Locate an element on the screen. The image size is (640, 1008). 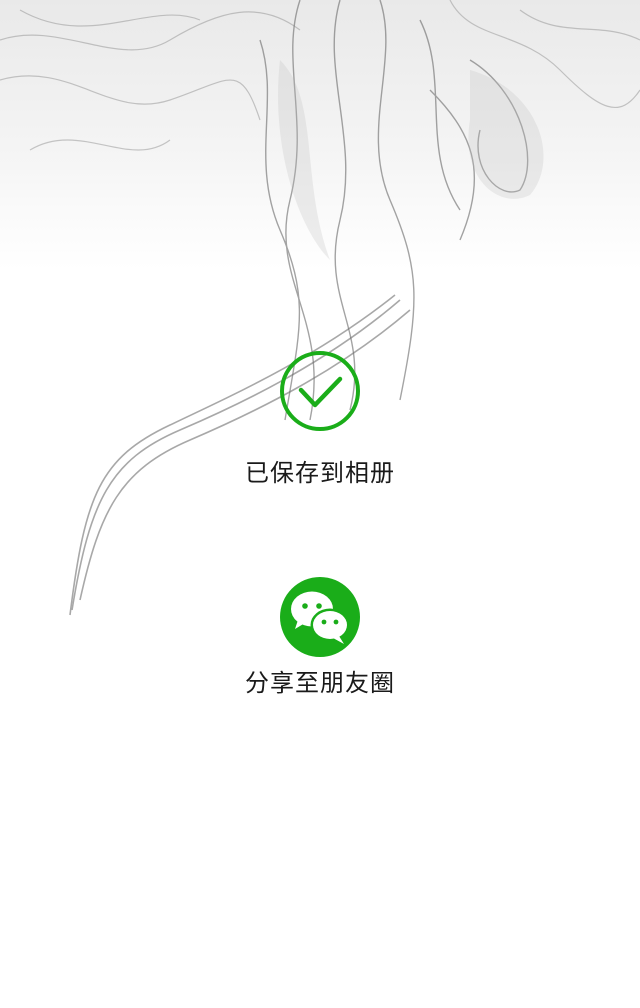
save-status: 已保存到相册 is located at coordinates (320, 419).